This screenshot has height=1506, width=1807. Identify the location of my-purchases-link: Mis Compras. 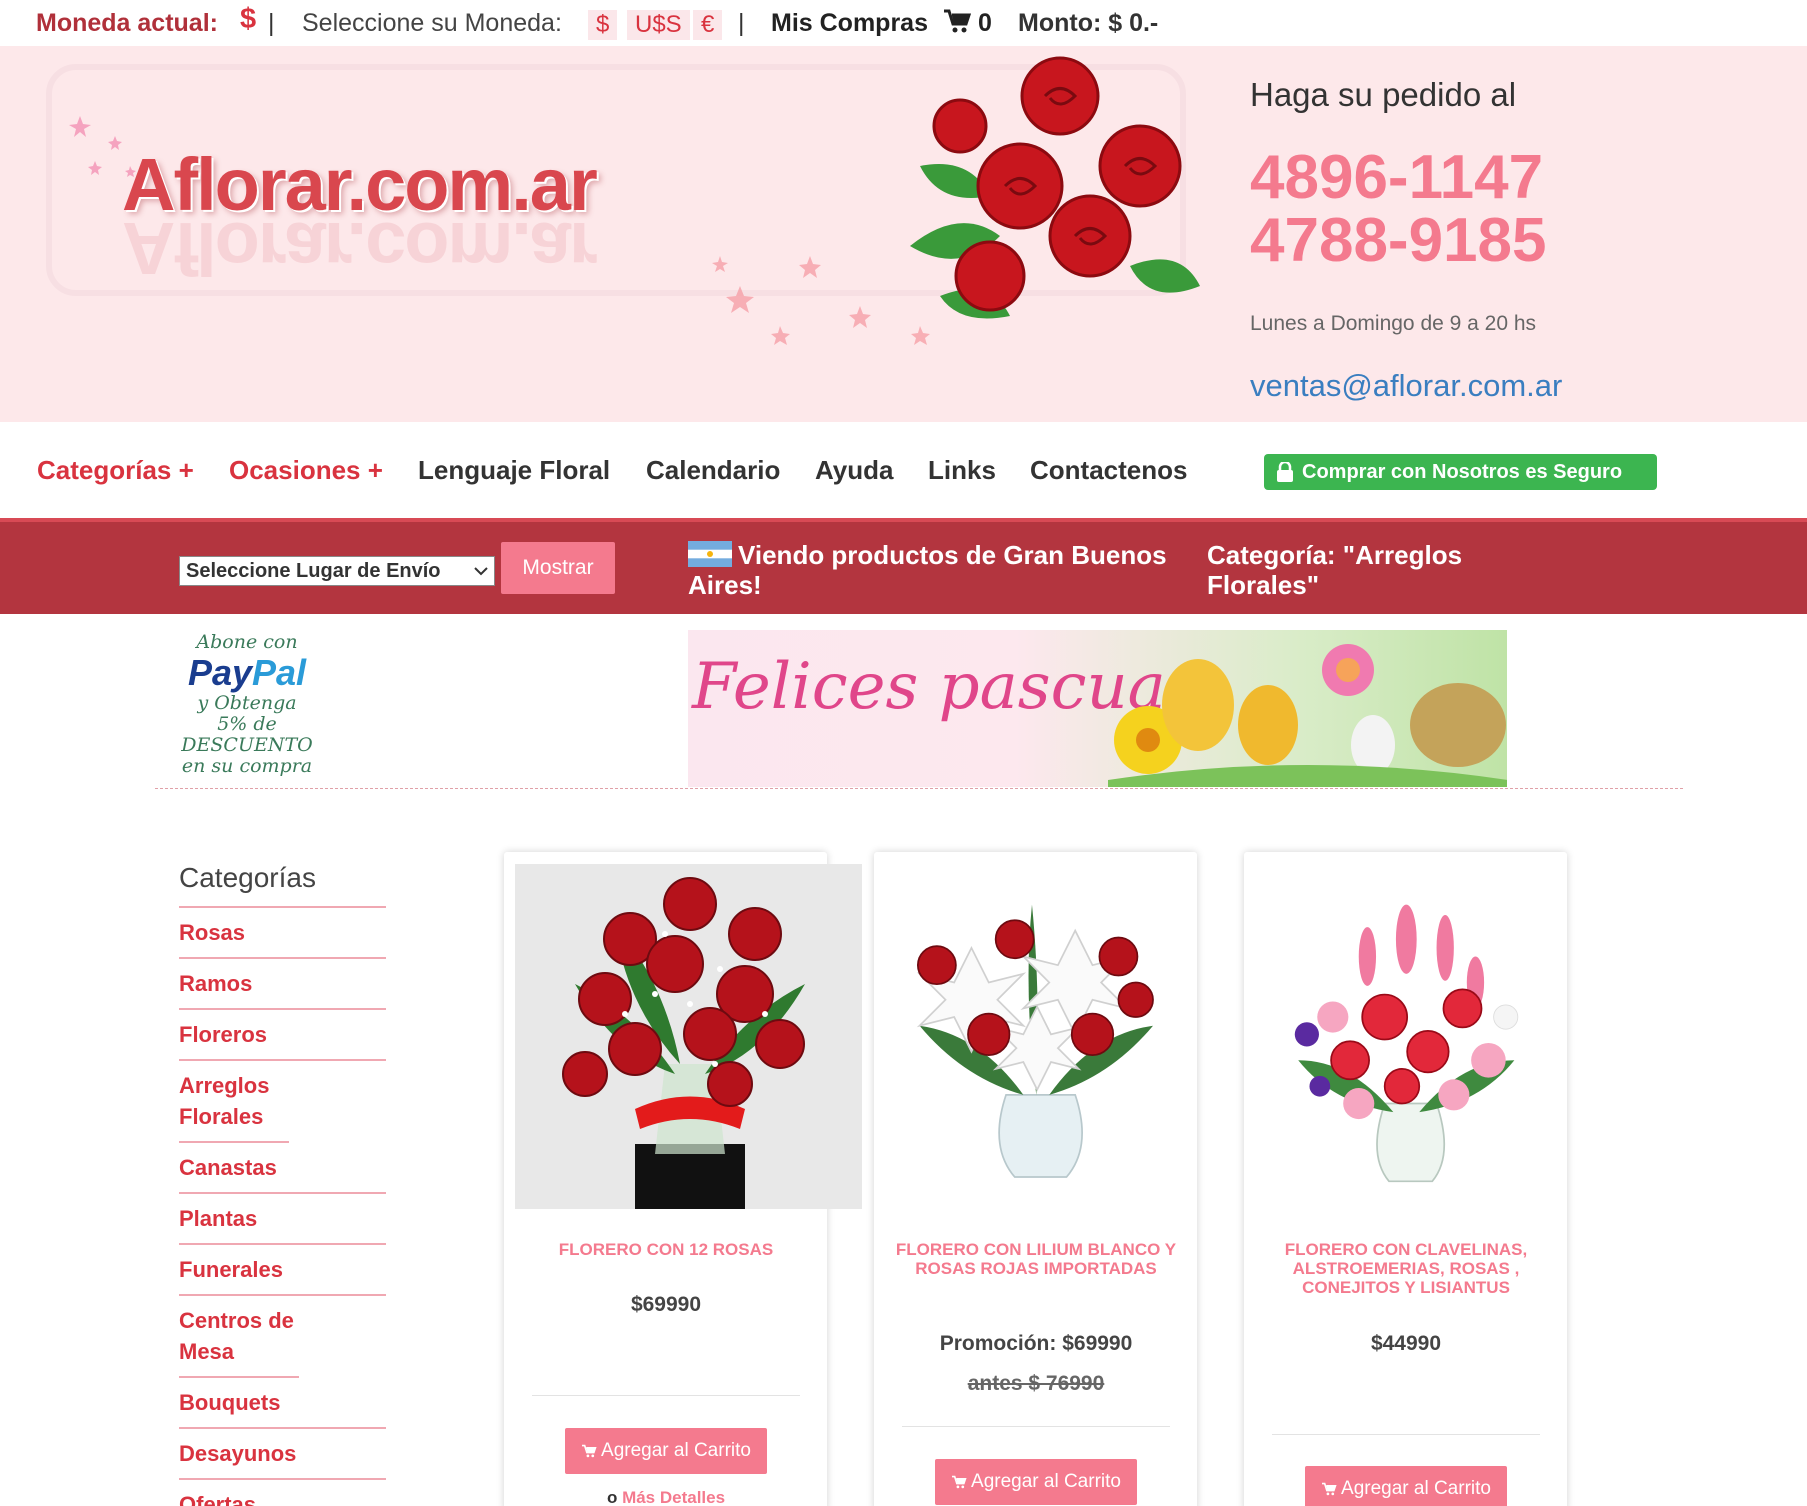
(849, 23).